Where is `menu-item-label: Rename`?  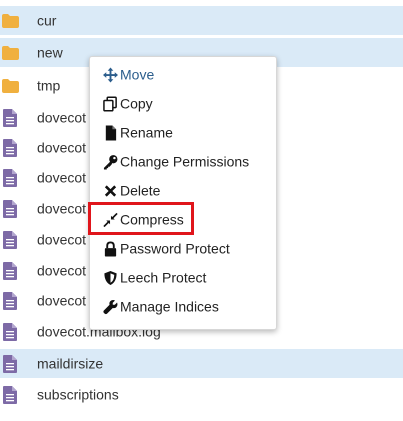 menu-item-label: Rename is located at coordinates (146, 132).